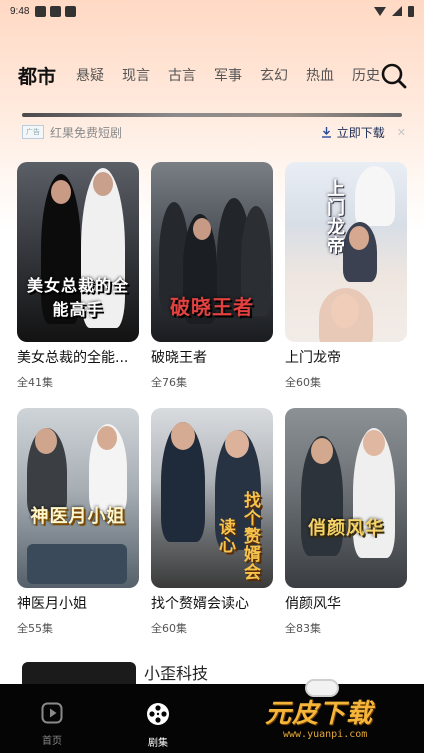  Describe the element at coordinates (212, 307) in the screenshot. I see `cover-title: 破晓王者` at that location.